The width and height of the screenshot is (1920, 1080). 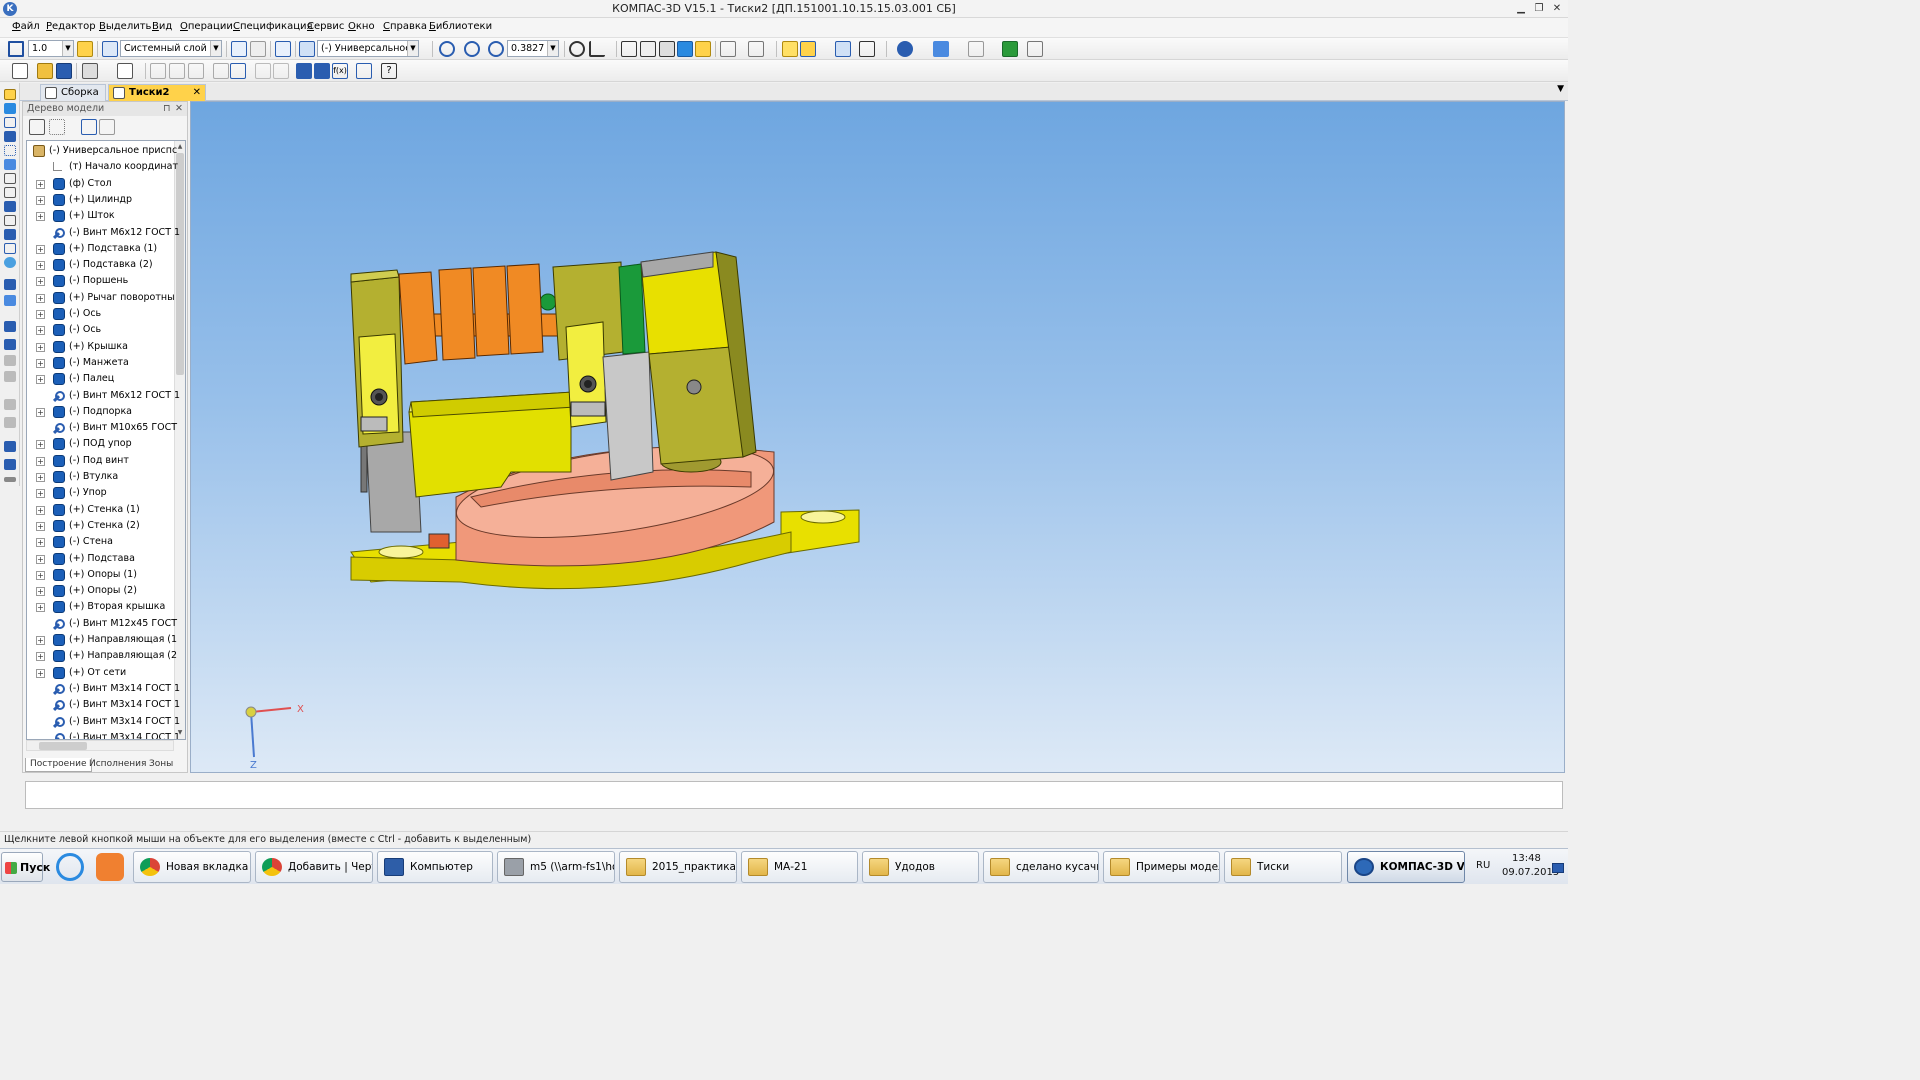 I want to click on table-icon, so click(x=238, y=71).